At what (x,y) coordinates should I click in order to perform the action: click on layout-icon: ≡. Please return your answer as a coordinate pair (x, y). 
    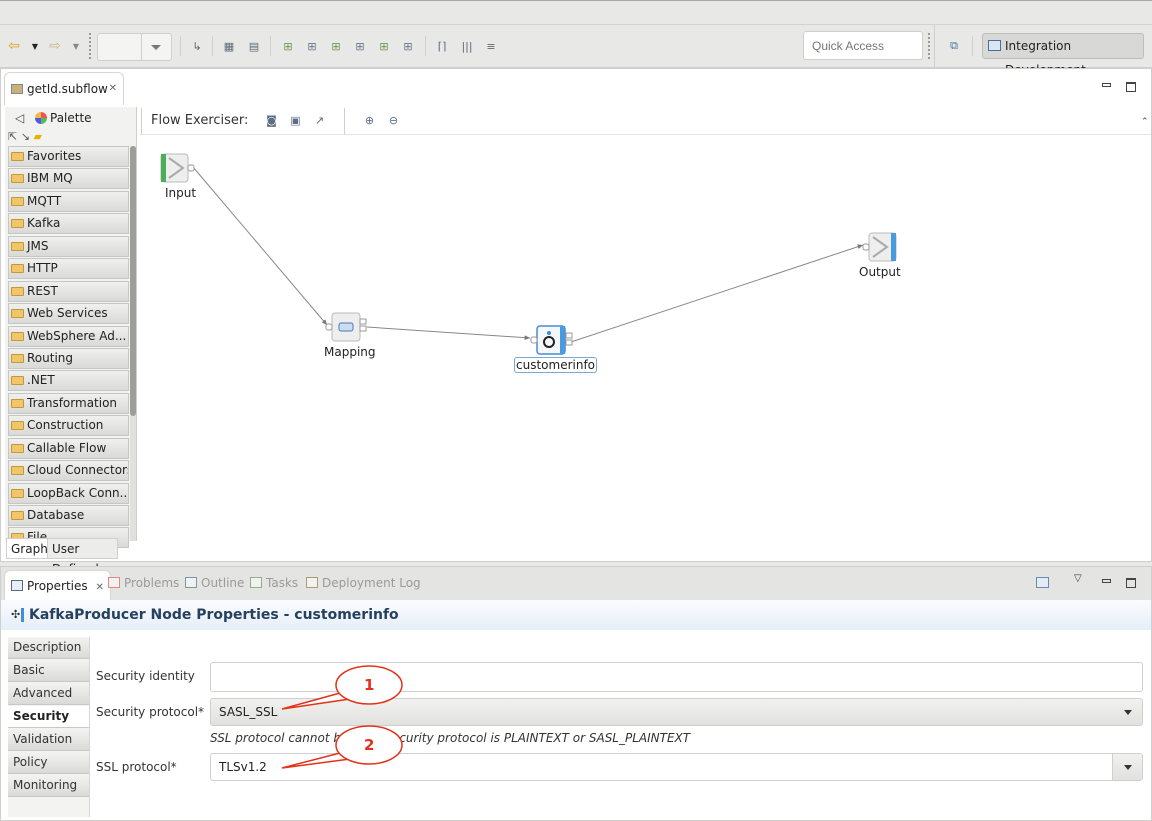
    Looking at the image, I should click on (491, 46).